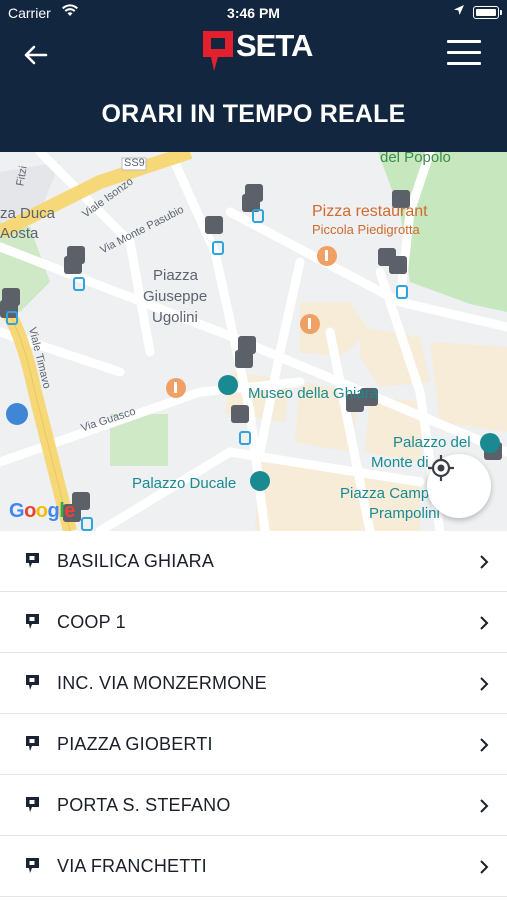 The height and width of the screenshot is (900, 507). What do you see at coordinates (464, 53) in the screenshot?
I see `menu-button` at bounding box center [464, 53].